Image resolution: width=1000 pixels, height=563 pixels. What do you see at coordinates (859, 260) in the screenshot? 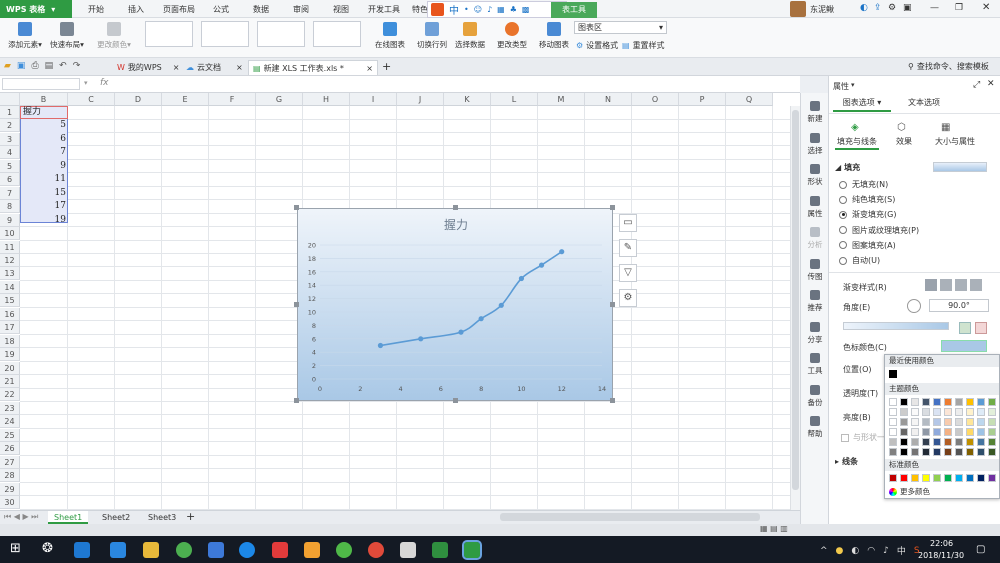
I see `fill-option-5: 自动(U)` at bounding box center [859, 260].